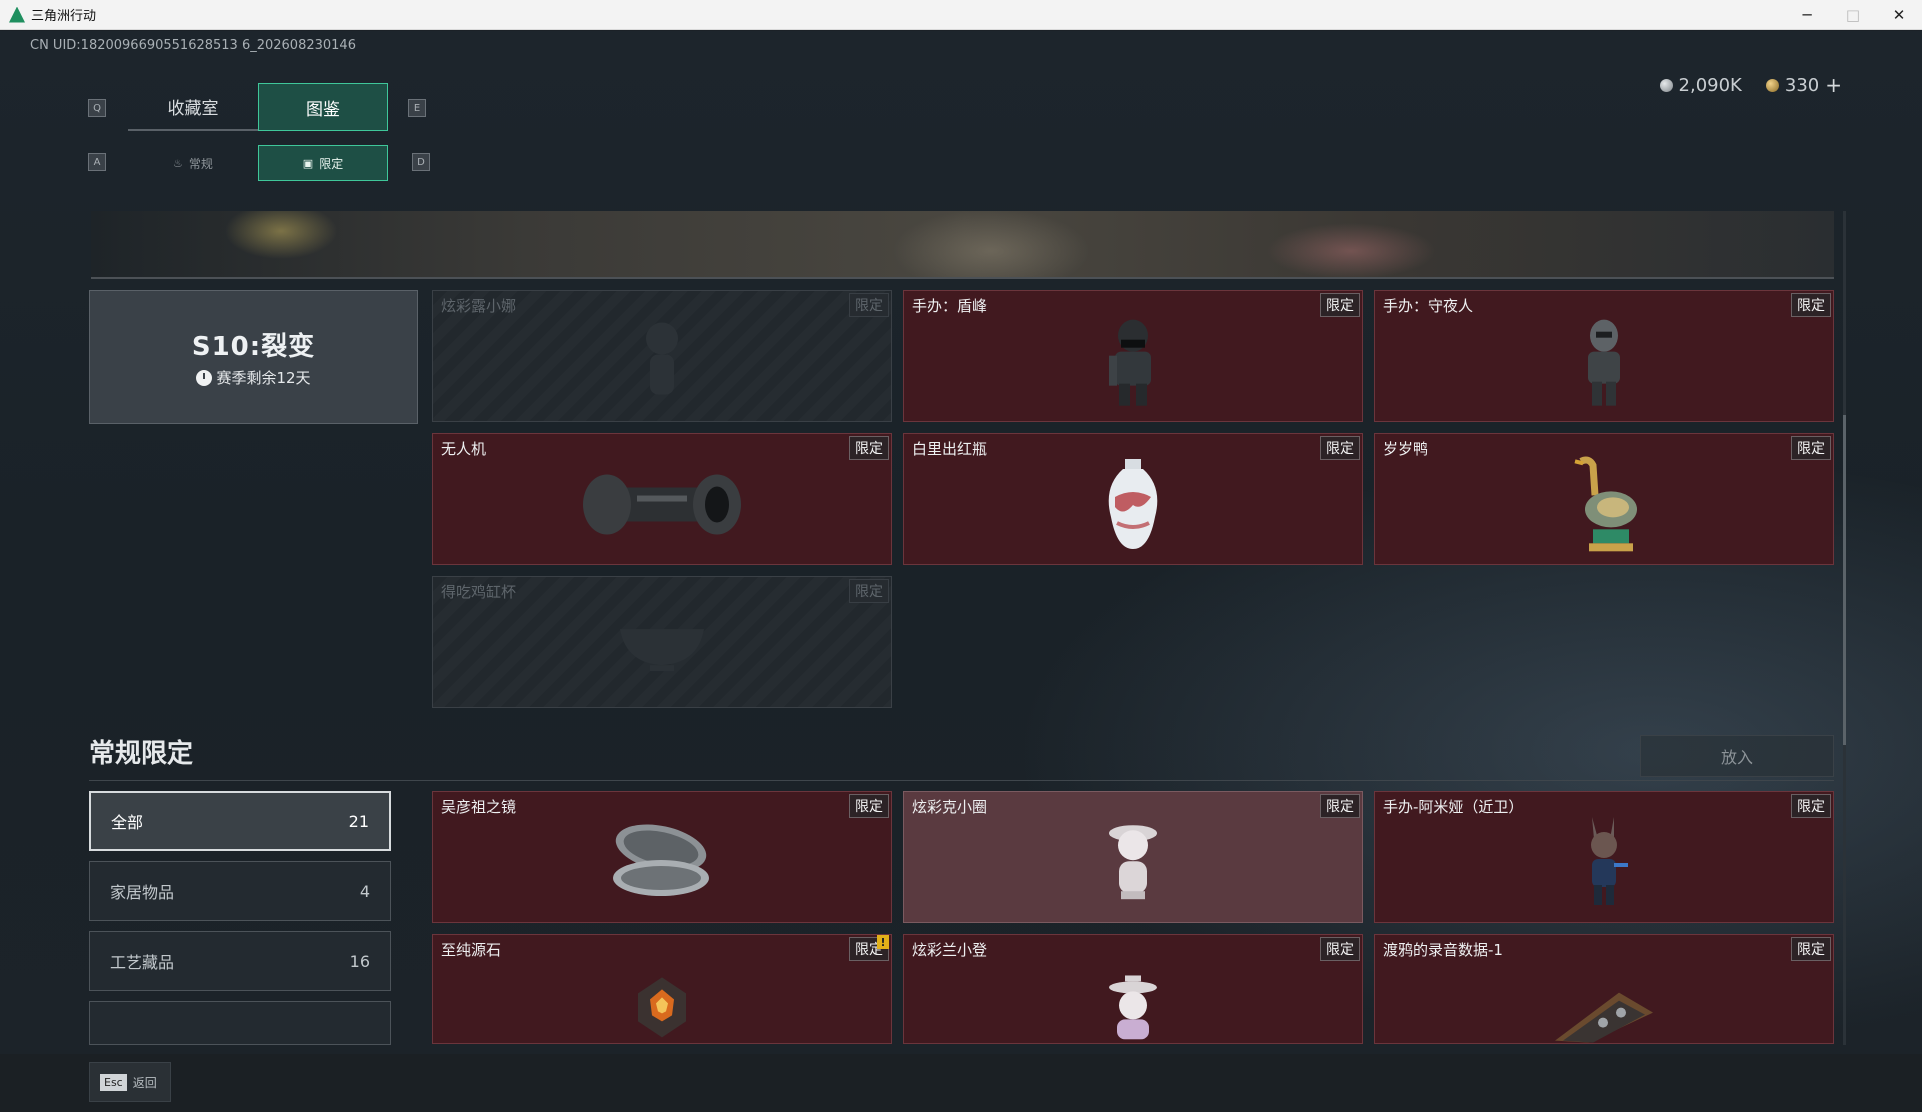 The height and width of the screenshot is (1112, 1922). What do you see at coordinates (950, 449) in the screenshot?
I see `item-name: 白里出红瓶` at bounding box center [950, 449].